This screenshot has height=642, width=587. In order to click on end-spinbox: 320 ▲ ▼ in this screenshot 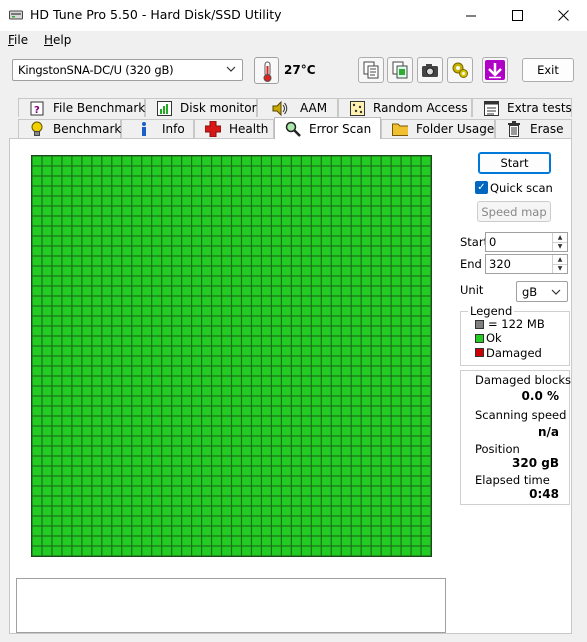, I will do `click(526, 264)`.